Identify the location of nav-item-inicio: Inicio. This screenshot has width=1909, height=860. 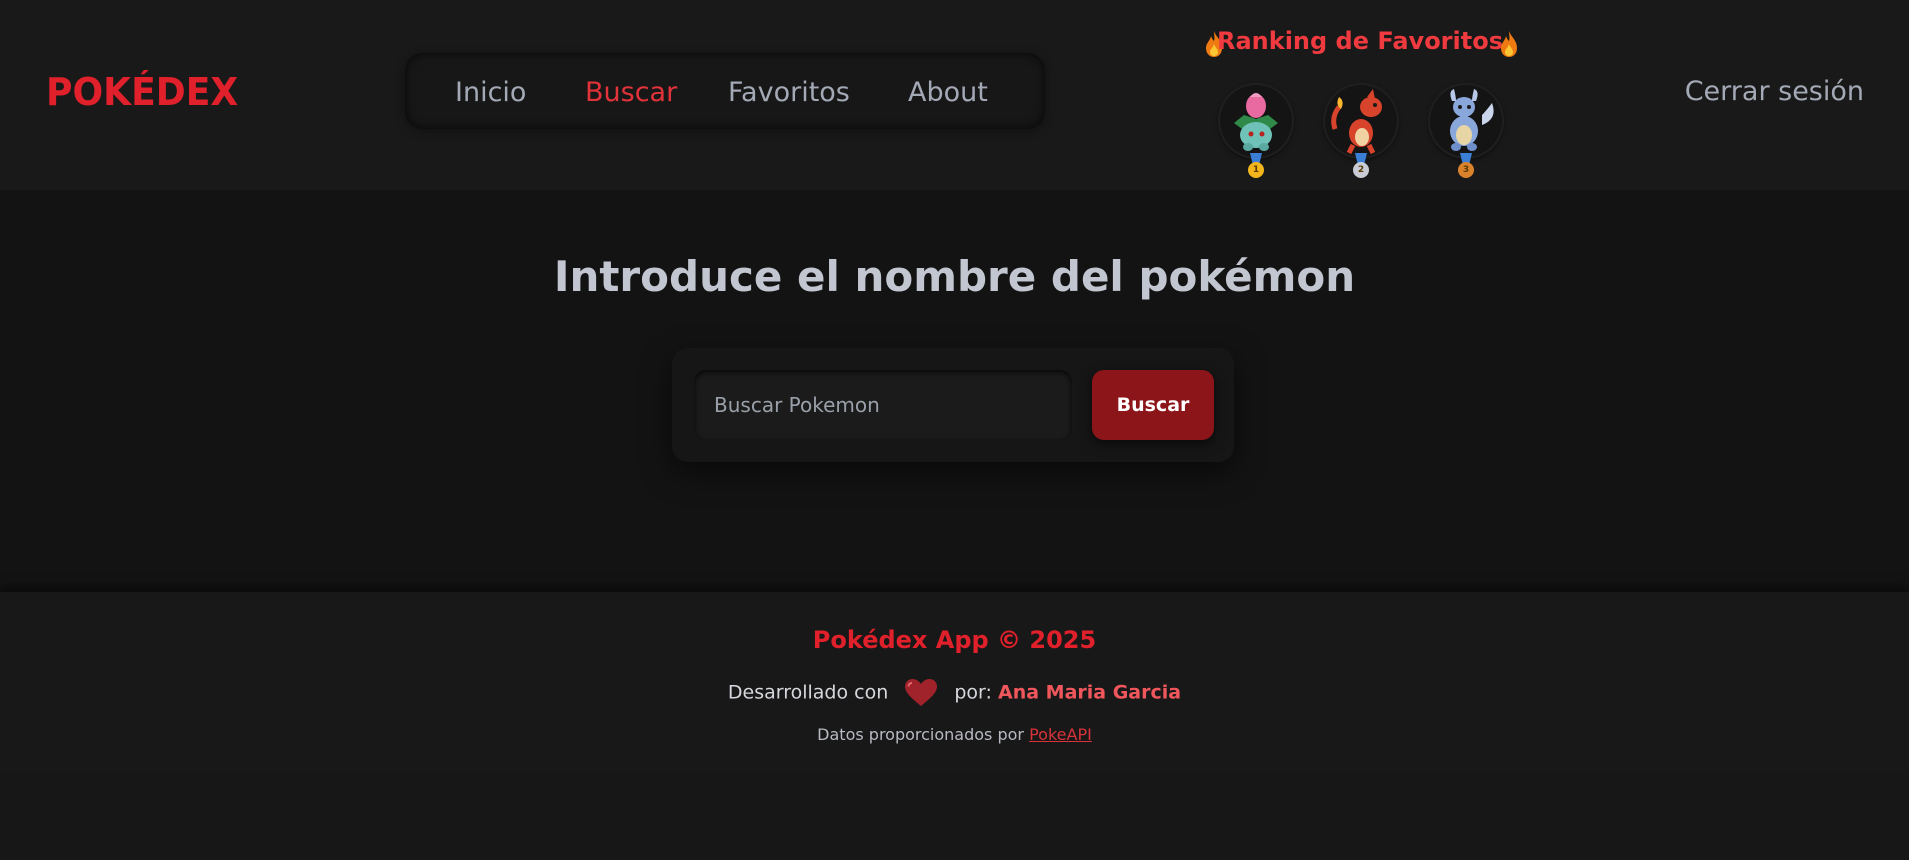
(490, 92).